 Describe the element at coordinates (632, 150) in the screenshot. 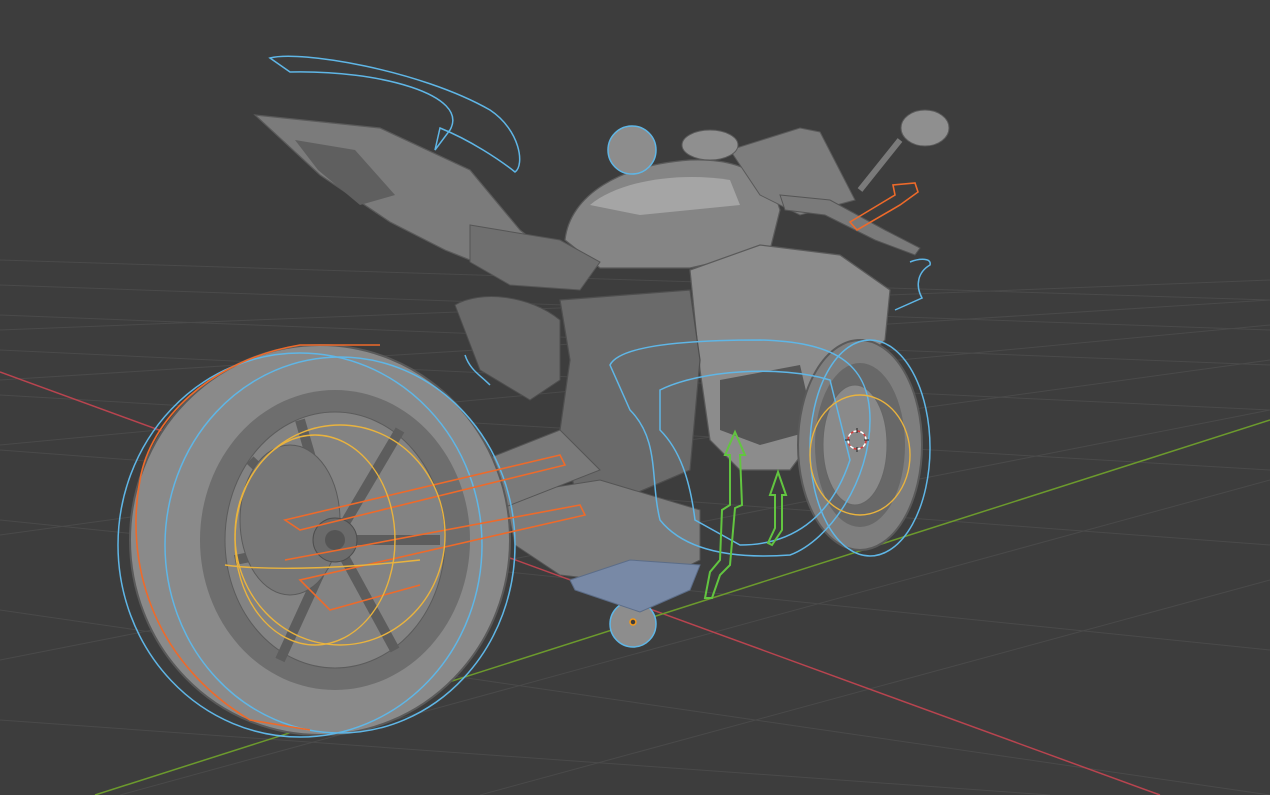

I see `sphere-empty-icon` at that location.